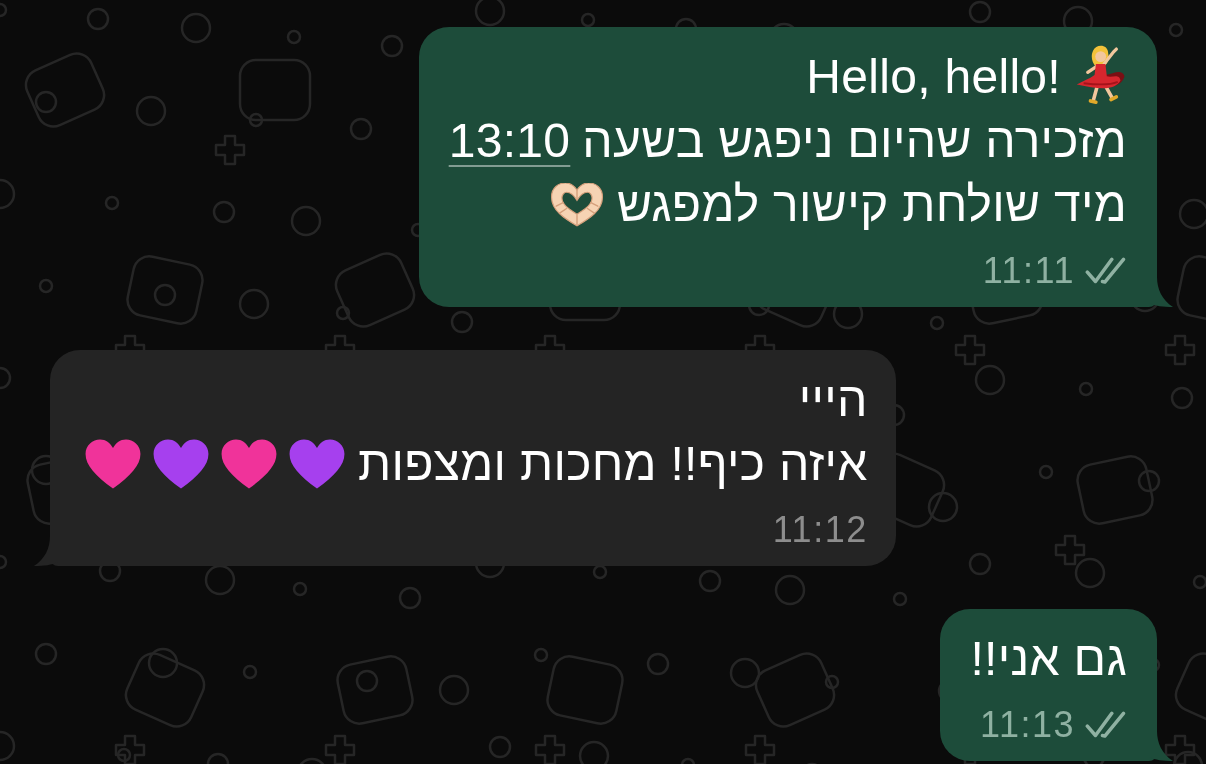  What do you see at coordinates (576, 205) in the screenshot?
I see `heart-hands-emoji-icon` at bounding box center [576, 205].